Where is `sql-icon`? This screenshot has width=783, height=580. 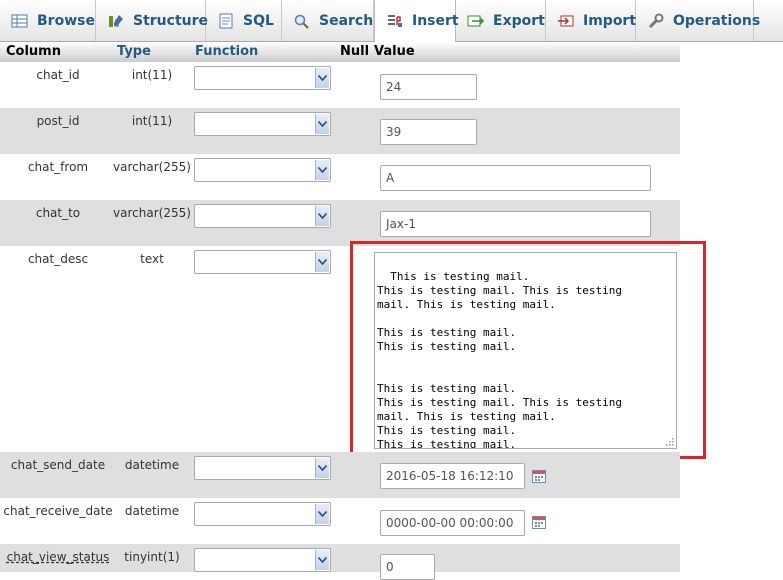
sql-icon is located at coordinates (226, 21).